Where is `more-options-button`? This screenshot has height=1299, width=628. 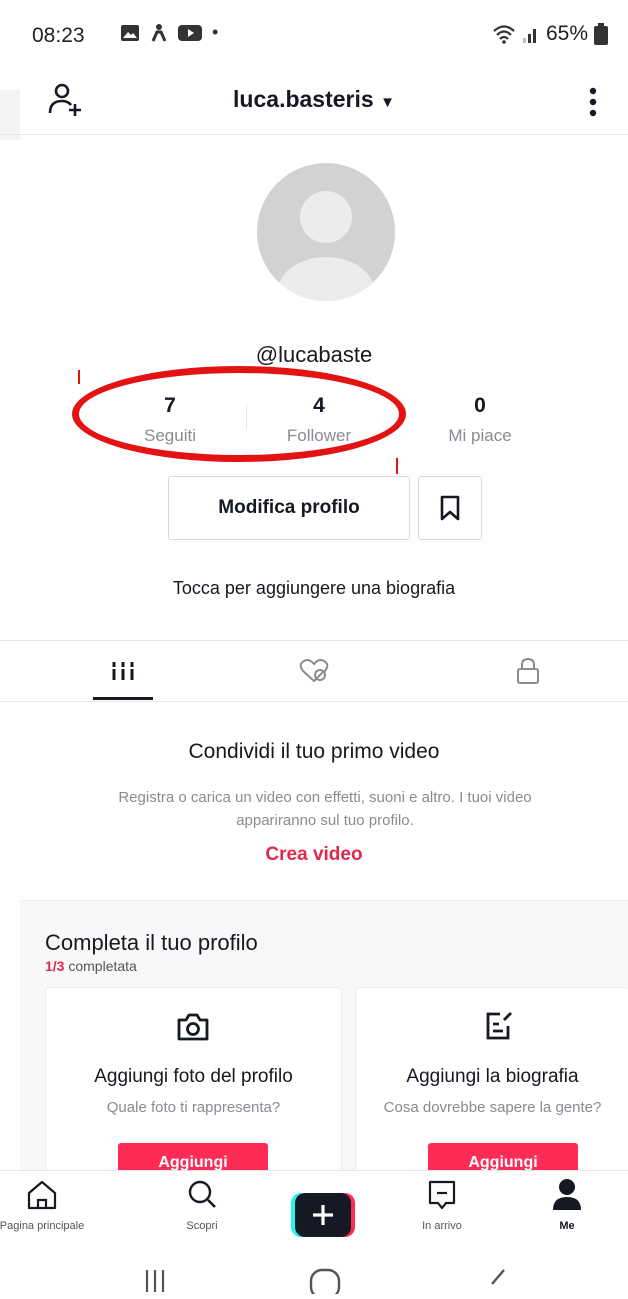
more-options-button is located at coordinates (593, 102).